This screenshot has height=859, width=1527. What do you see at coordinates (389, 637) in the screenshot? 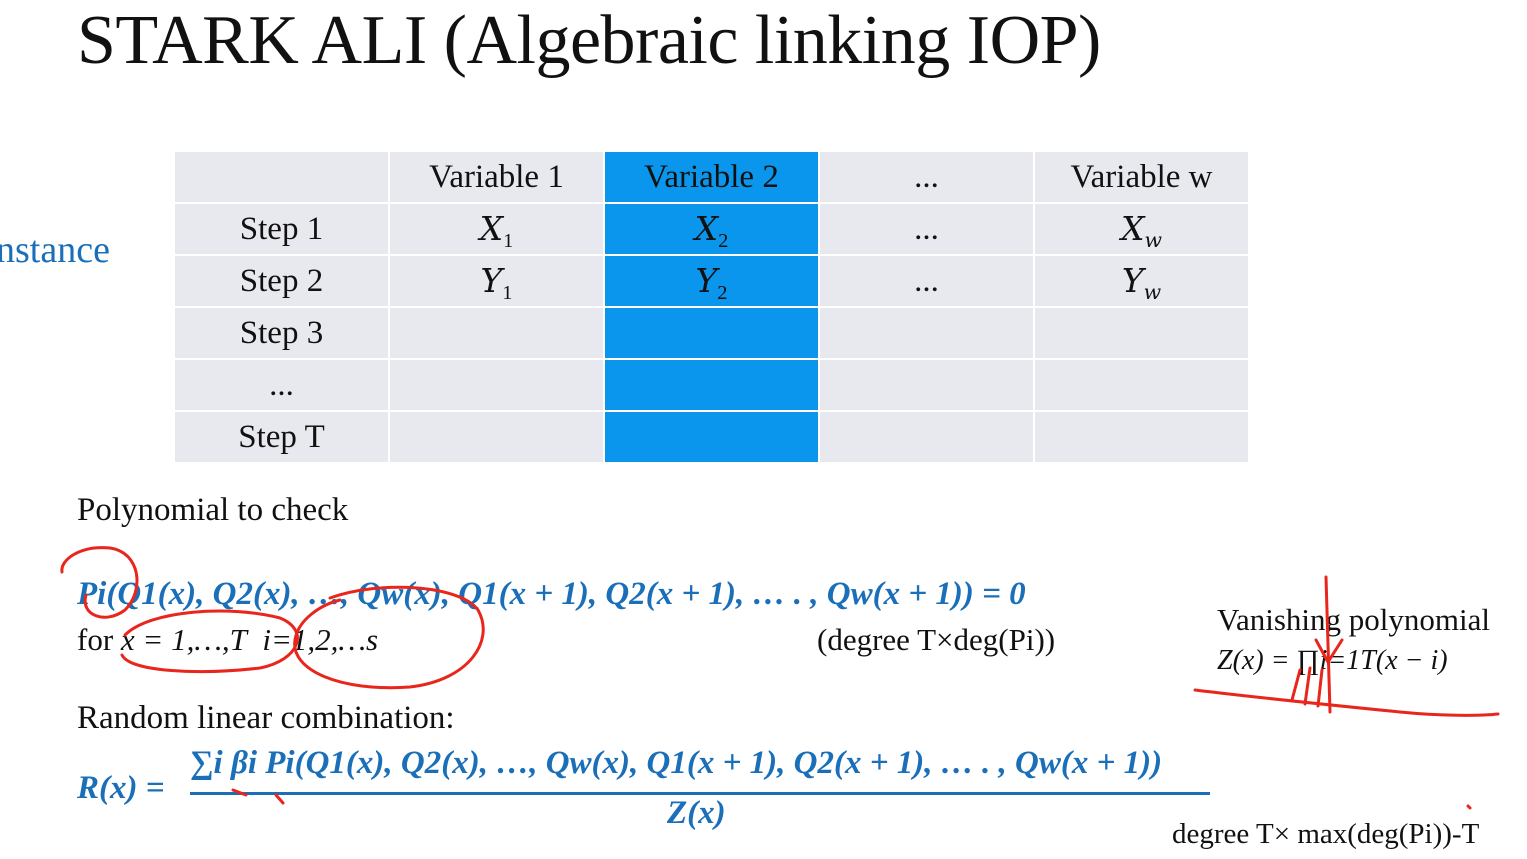
I see `ink-circle-index` at bounding box center [389, 637].